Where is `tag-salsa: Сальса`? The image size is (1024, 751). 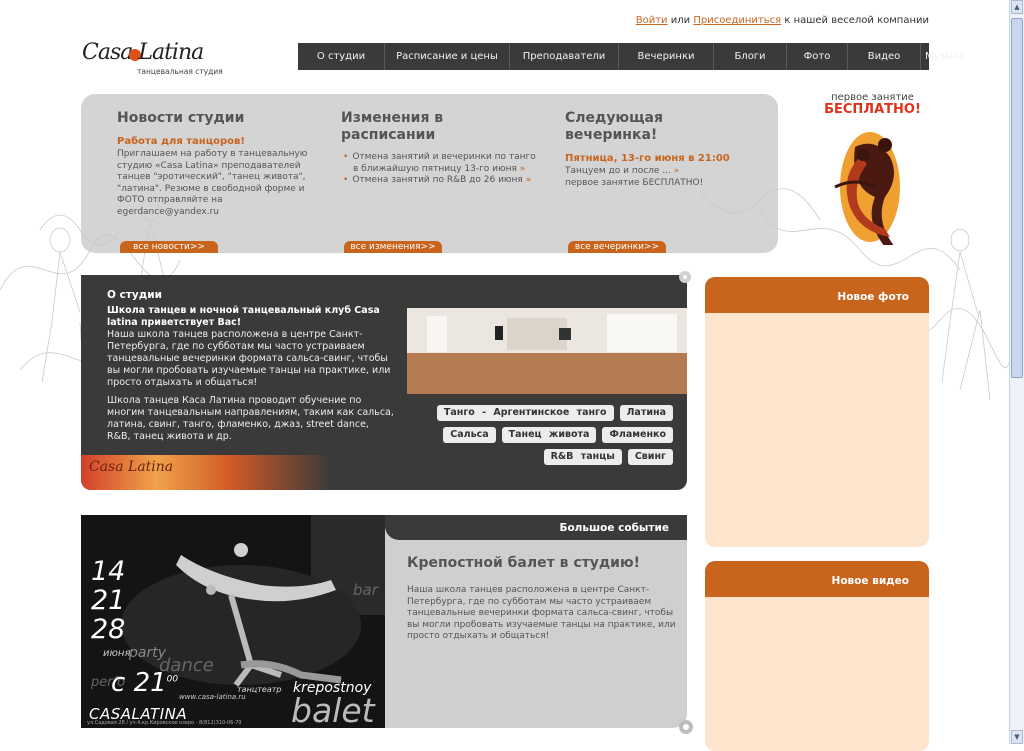
tag-salsa: Сальса is located at coordinates (469, 435).